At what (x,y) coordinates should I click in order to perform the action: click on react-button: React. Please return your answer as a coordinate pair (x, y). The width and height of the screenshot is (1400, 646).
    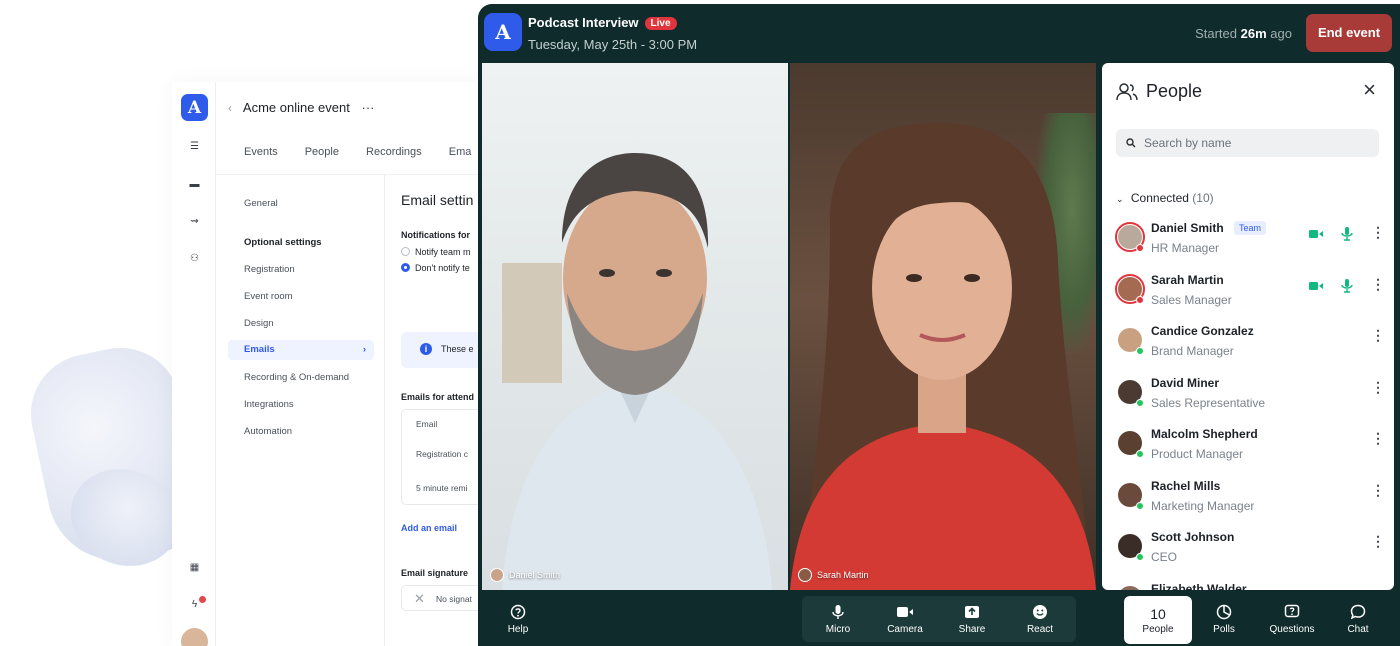
    Looking at the image, I should click on (1040, 621).